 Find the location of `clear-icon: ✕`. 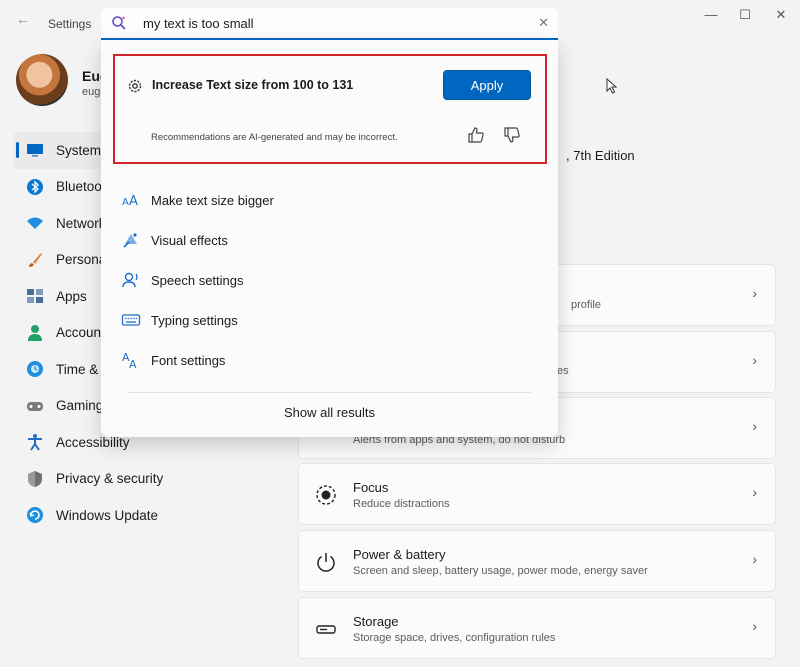

clear-icon: ✕ is located at coordinates (543, 23).